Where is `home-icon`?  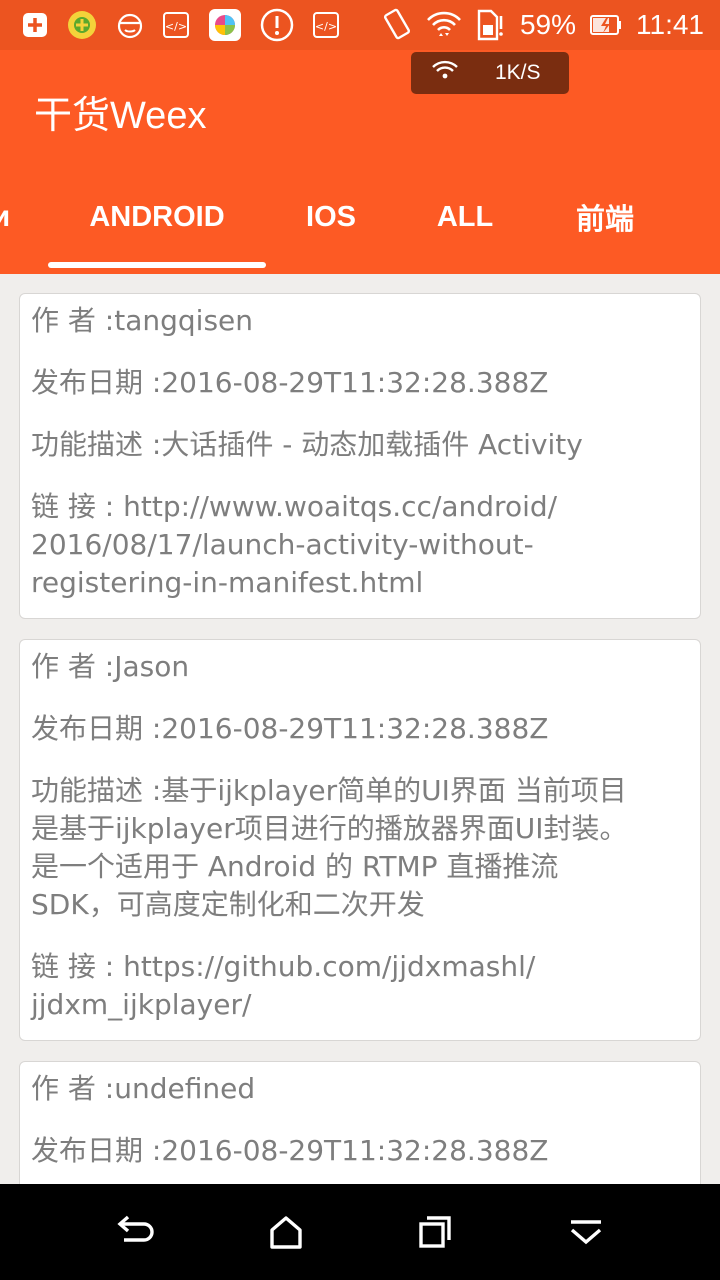 home-icon is located at coordinates (286, 1232).